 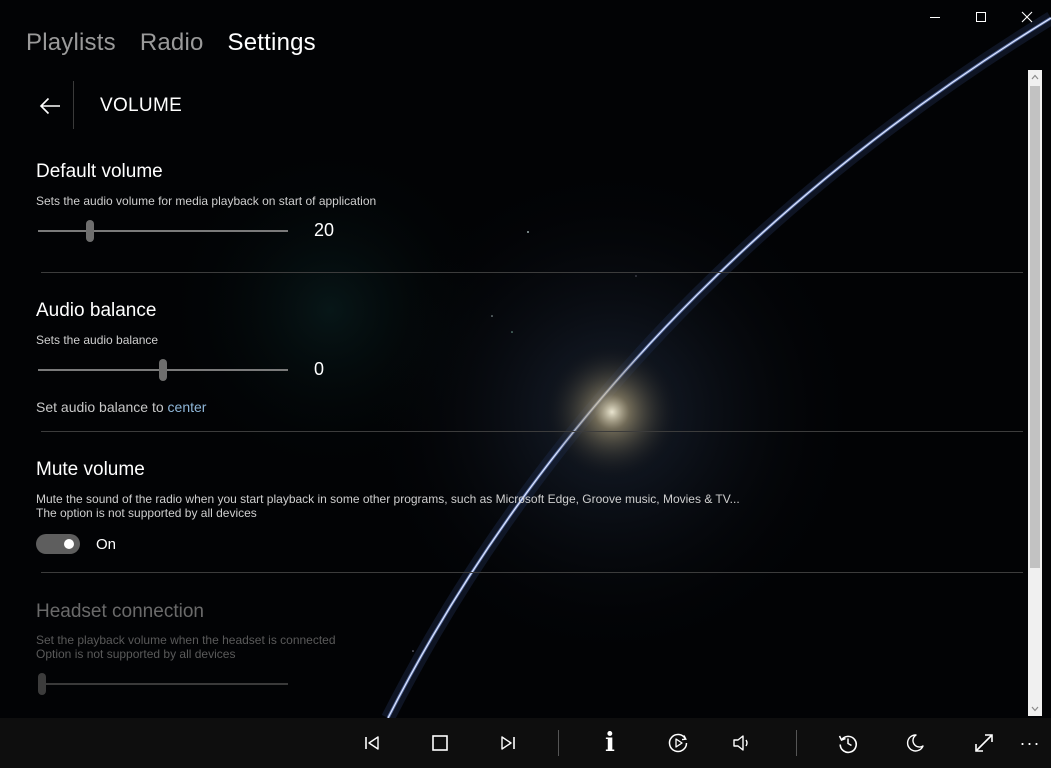 I want to click on tab-radio: Radio, so click(x=172, y=43).